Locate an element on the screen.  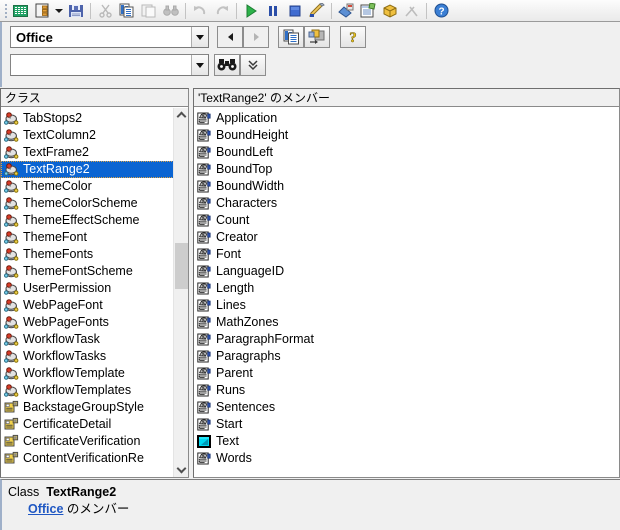
member-list-item: Count is located at coordinates (406, 220).